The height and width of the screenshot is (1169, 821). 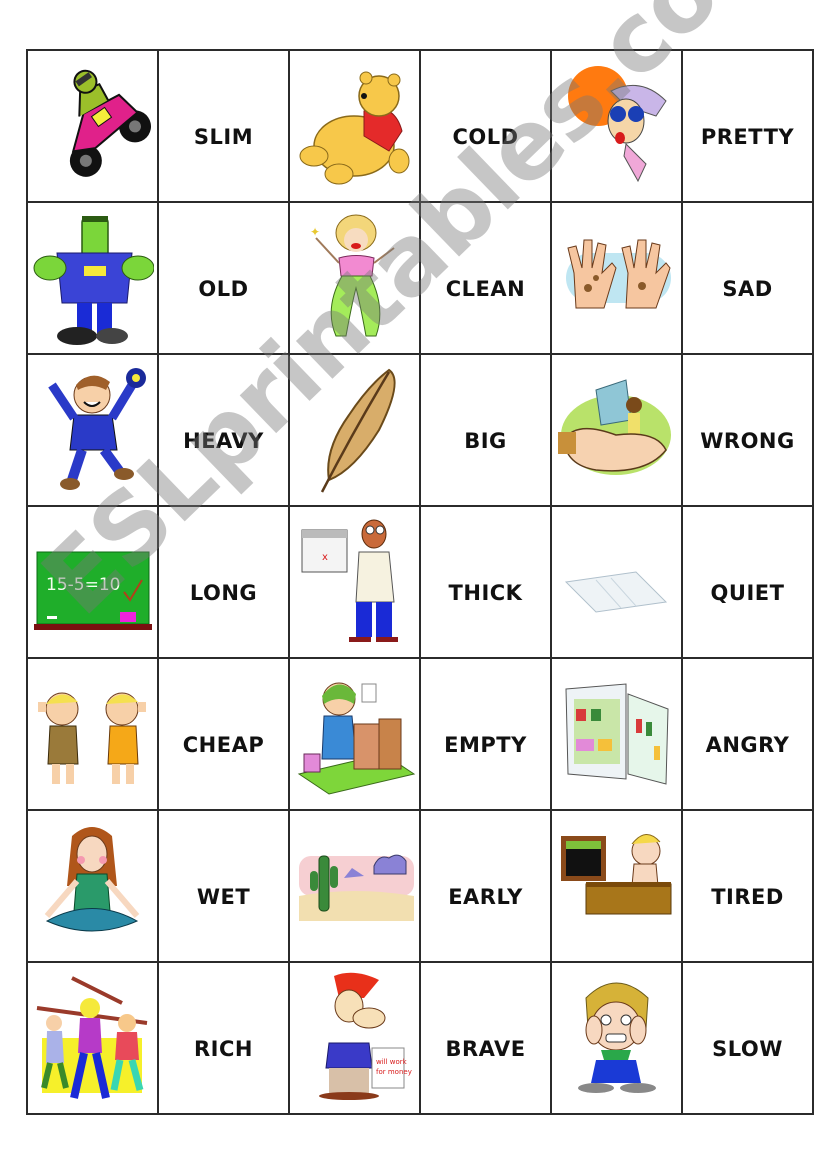 I want to click on card-word: CLEAN, so click(x=485, y=289).